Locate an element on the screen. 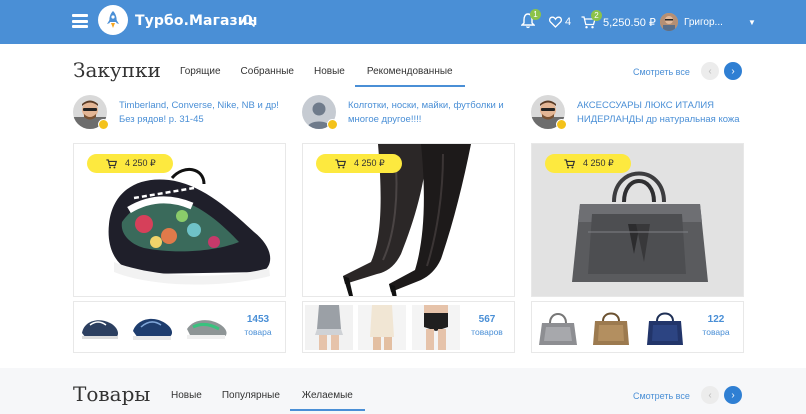 The image size is (806, 414). cart-badge: 2 is located at coordinates (596, 15).